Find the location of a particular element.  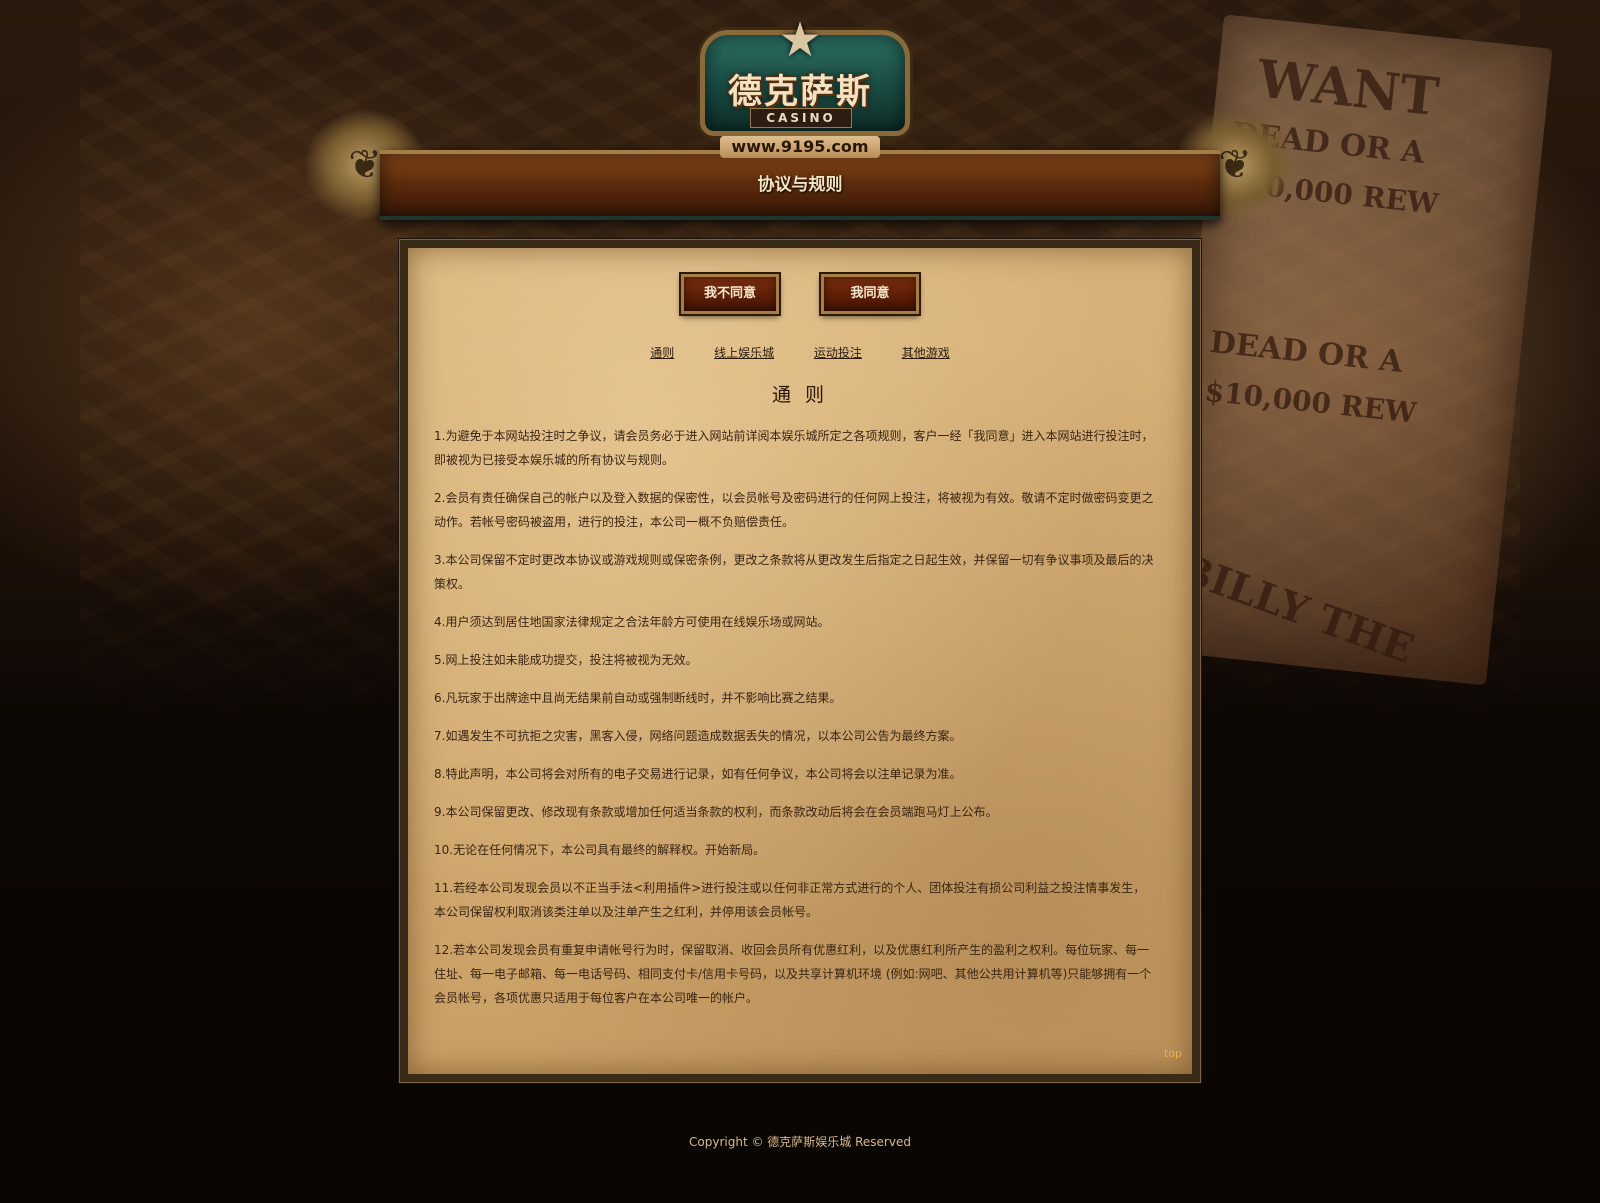

rule-tabs: 通则 线上娱乐城 运动投注 其他游戏 is located at coordinates (800, 352).